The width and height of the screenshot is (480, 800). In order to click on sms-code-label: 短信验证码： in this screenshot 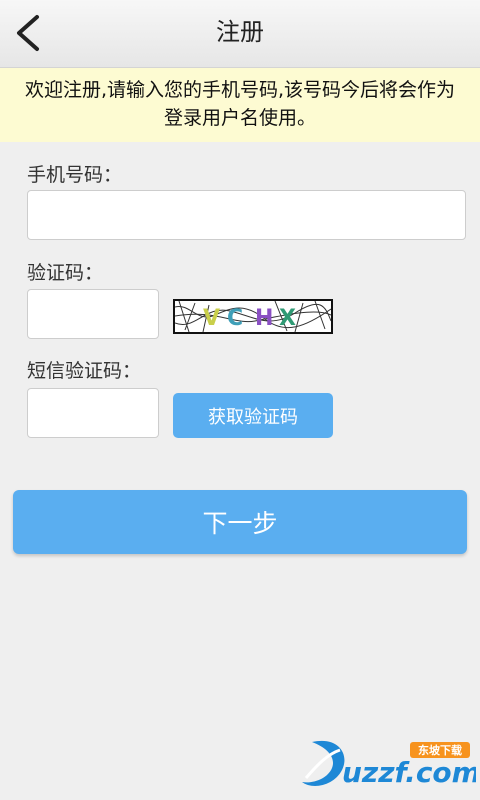, I will do `click(84, 371)`.